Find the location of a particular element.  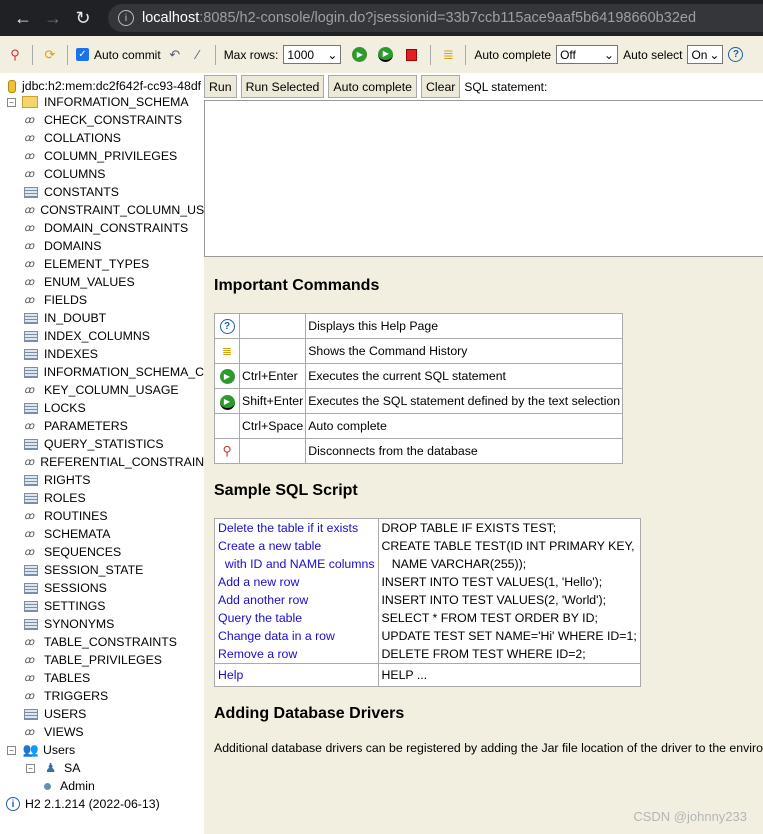

tree-item: USERS is located at coordinates (102, 714).